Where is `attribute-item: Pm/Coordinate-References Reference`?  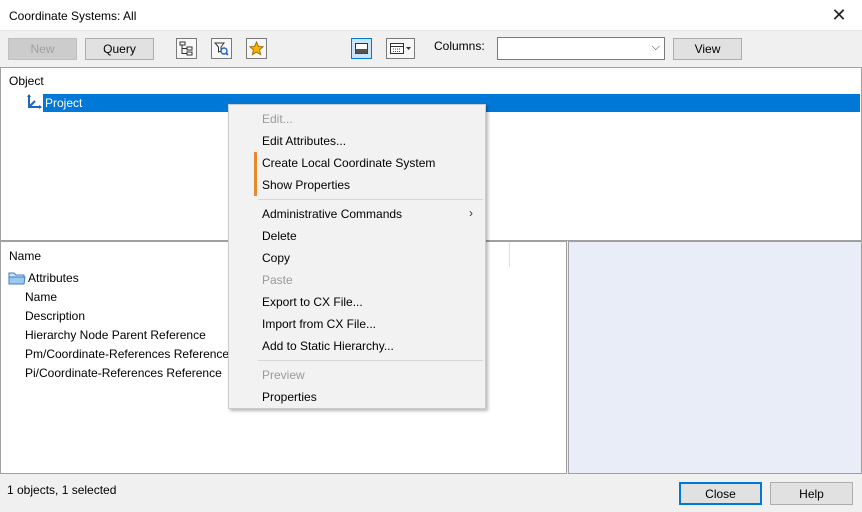
attribute-item: Pm/Coordinate-References Reference is located at coordinates (127, 354).